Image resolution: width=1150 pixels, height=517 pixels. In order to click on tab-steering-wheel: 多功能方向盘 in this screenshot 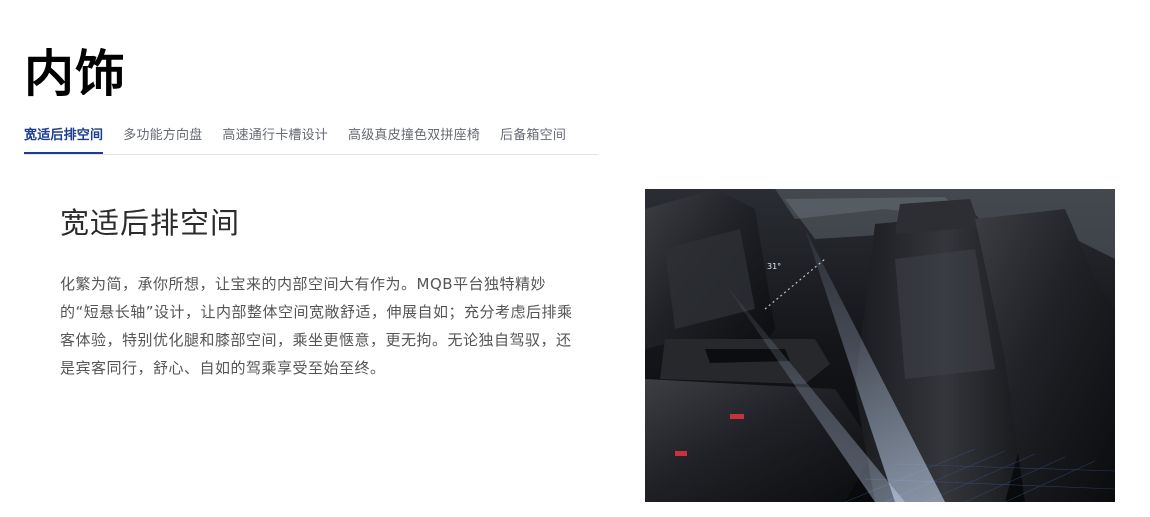, I will do `click(162, 134)`.